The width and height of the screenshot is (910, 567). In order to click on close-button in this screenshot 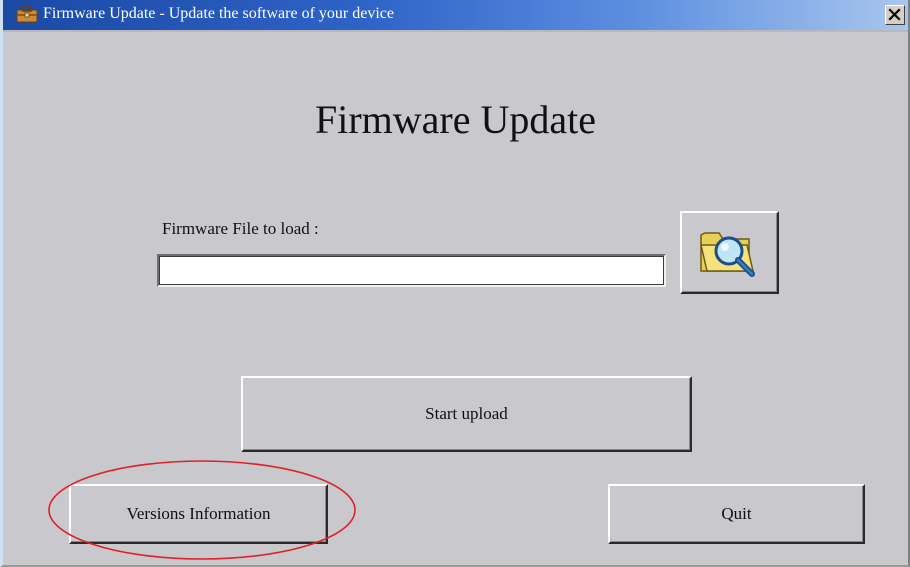, I will do `click(895, 15)`.